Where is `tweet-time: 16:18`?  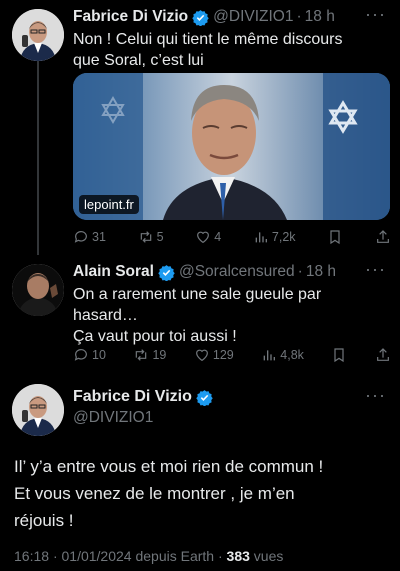 tweet-time: 16:18 is located at coordinates (31, 556).